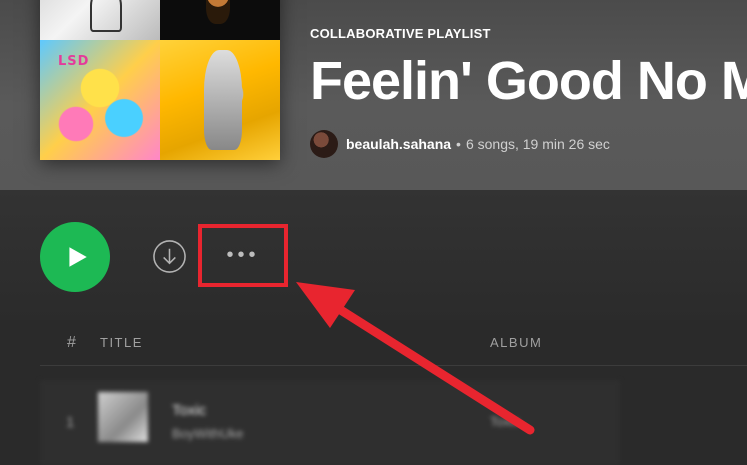 The width and height of the screenshot is (747, 465). I want to click on column-header-number: #, so click(71, 342).